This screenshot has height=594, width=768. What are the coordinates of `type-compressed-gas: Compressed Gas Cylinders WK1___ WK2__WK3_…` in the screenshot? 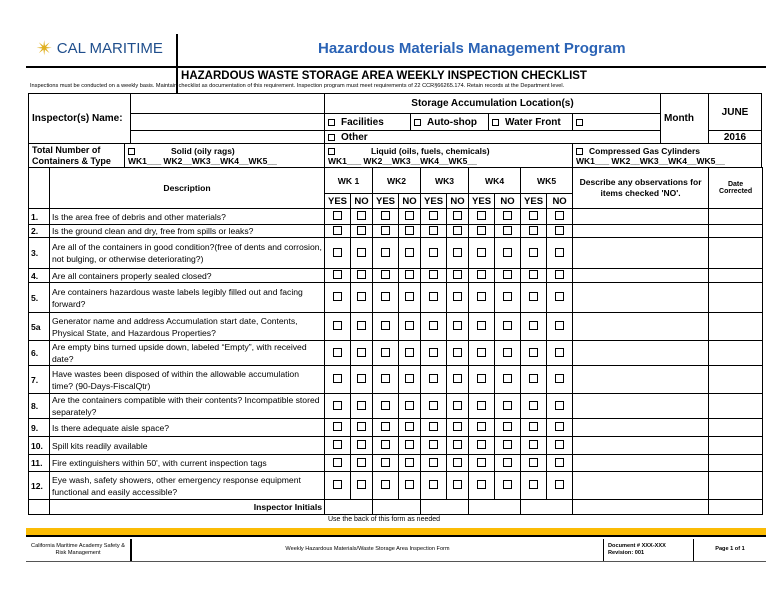 It's located at (667, 155).